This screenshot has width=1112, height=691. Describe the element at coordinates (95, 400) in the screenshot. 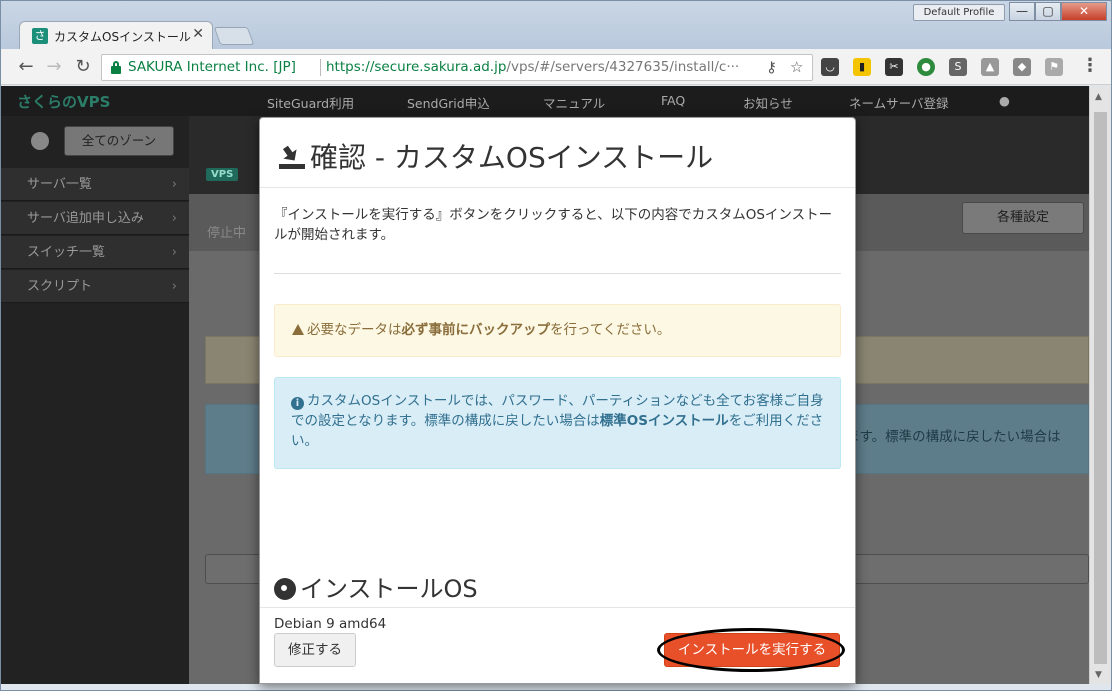

I see `app-sidebar: 全てのゾーン サーバ一覧 › サーバ追加申し込み › スイッチ一覧 › スクリプト ›` at that location.